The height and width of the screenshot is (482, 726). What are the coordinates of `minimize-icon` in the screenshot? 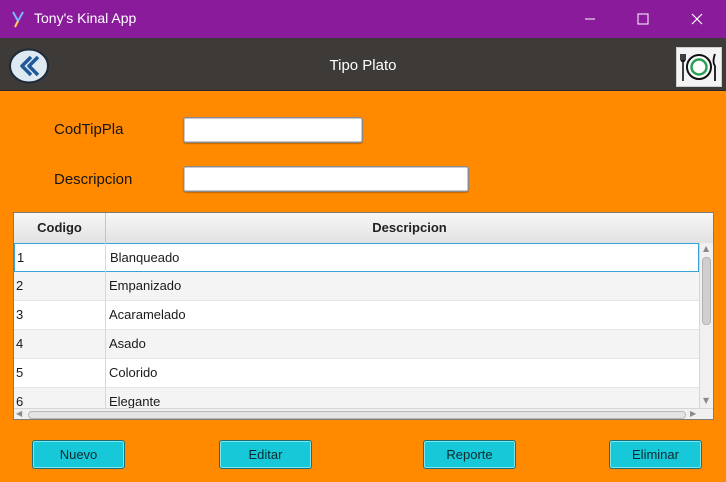 It's located at (590, 19).